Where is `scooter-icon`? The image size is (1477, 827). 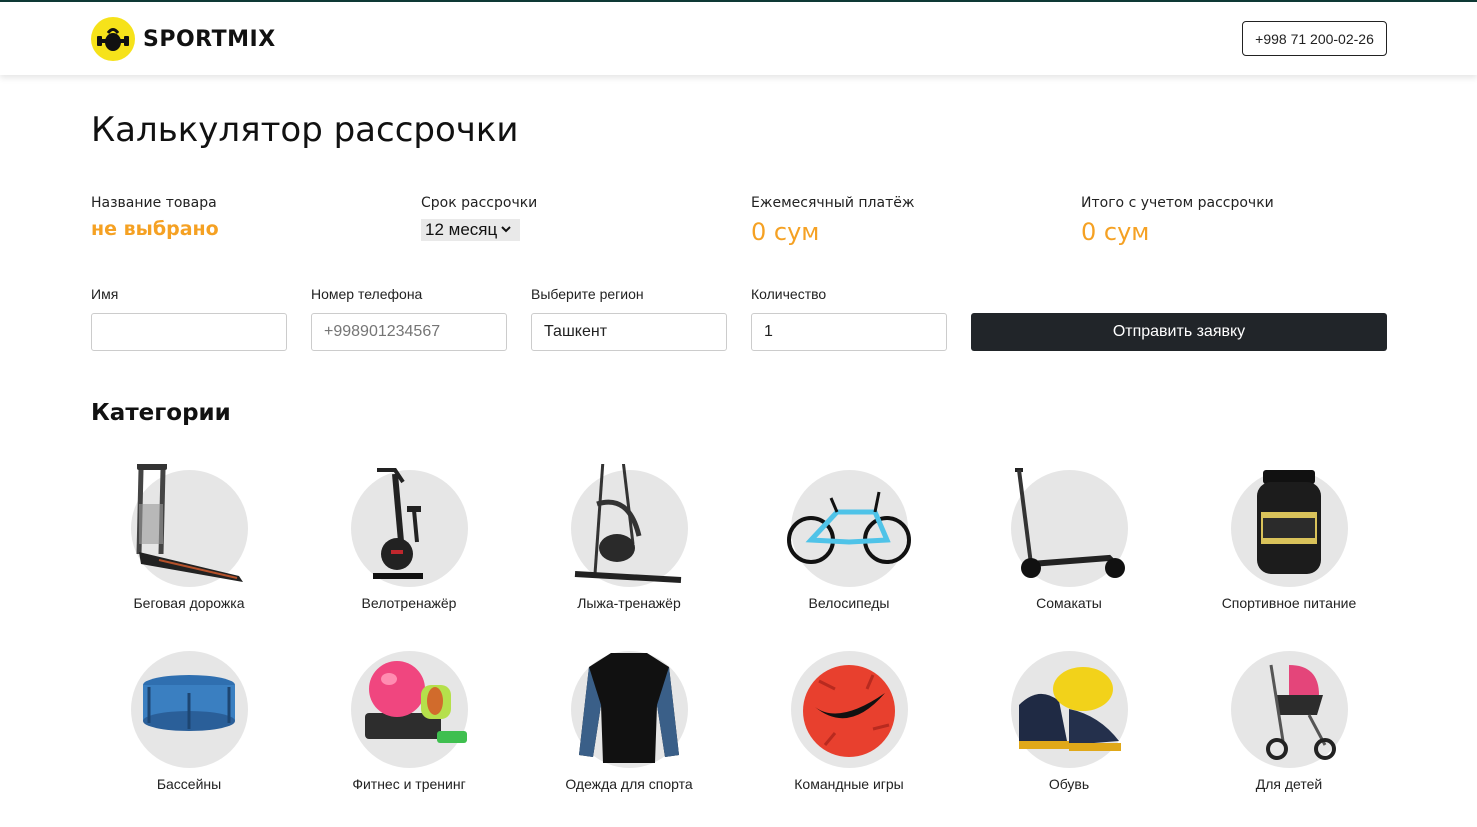
scooter-icon is located at coordinates (1070, 523).